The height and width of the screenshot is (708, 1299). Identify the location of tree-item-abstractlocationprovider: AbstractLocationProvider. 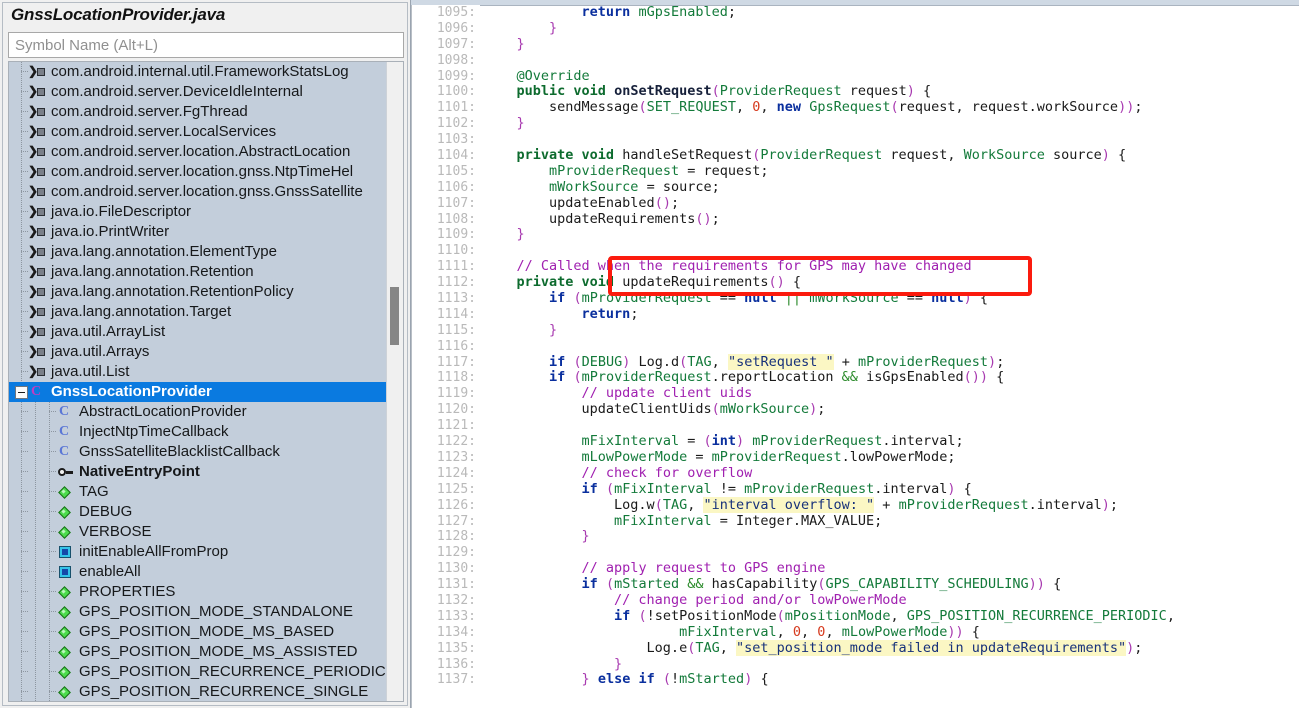
(197, 412).